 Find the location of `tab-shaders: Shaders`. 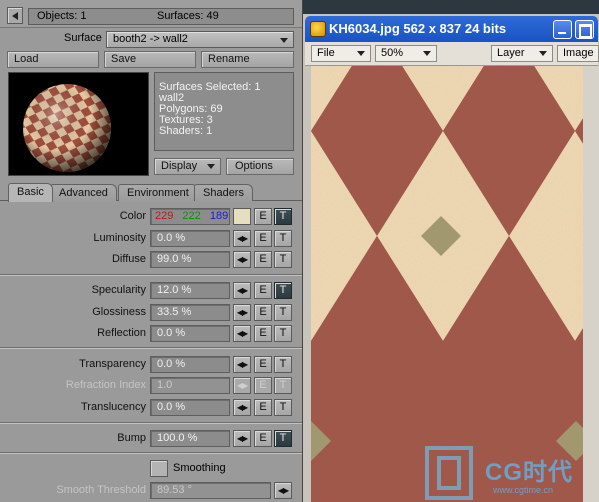

tab-shaders: Shaders is located at coordinates (223, 192).